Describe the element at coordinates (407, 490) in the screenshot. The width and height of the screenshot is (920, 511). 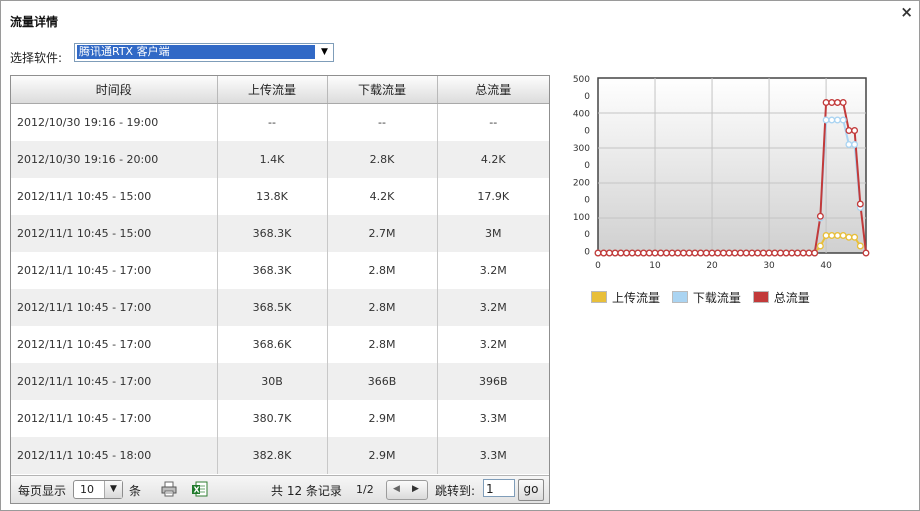
I see `page-nav-buttons: ◀ ▶` at that location.